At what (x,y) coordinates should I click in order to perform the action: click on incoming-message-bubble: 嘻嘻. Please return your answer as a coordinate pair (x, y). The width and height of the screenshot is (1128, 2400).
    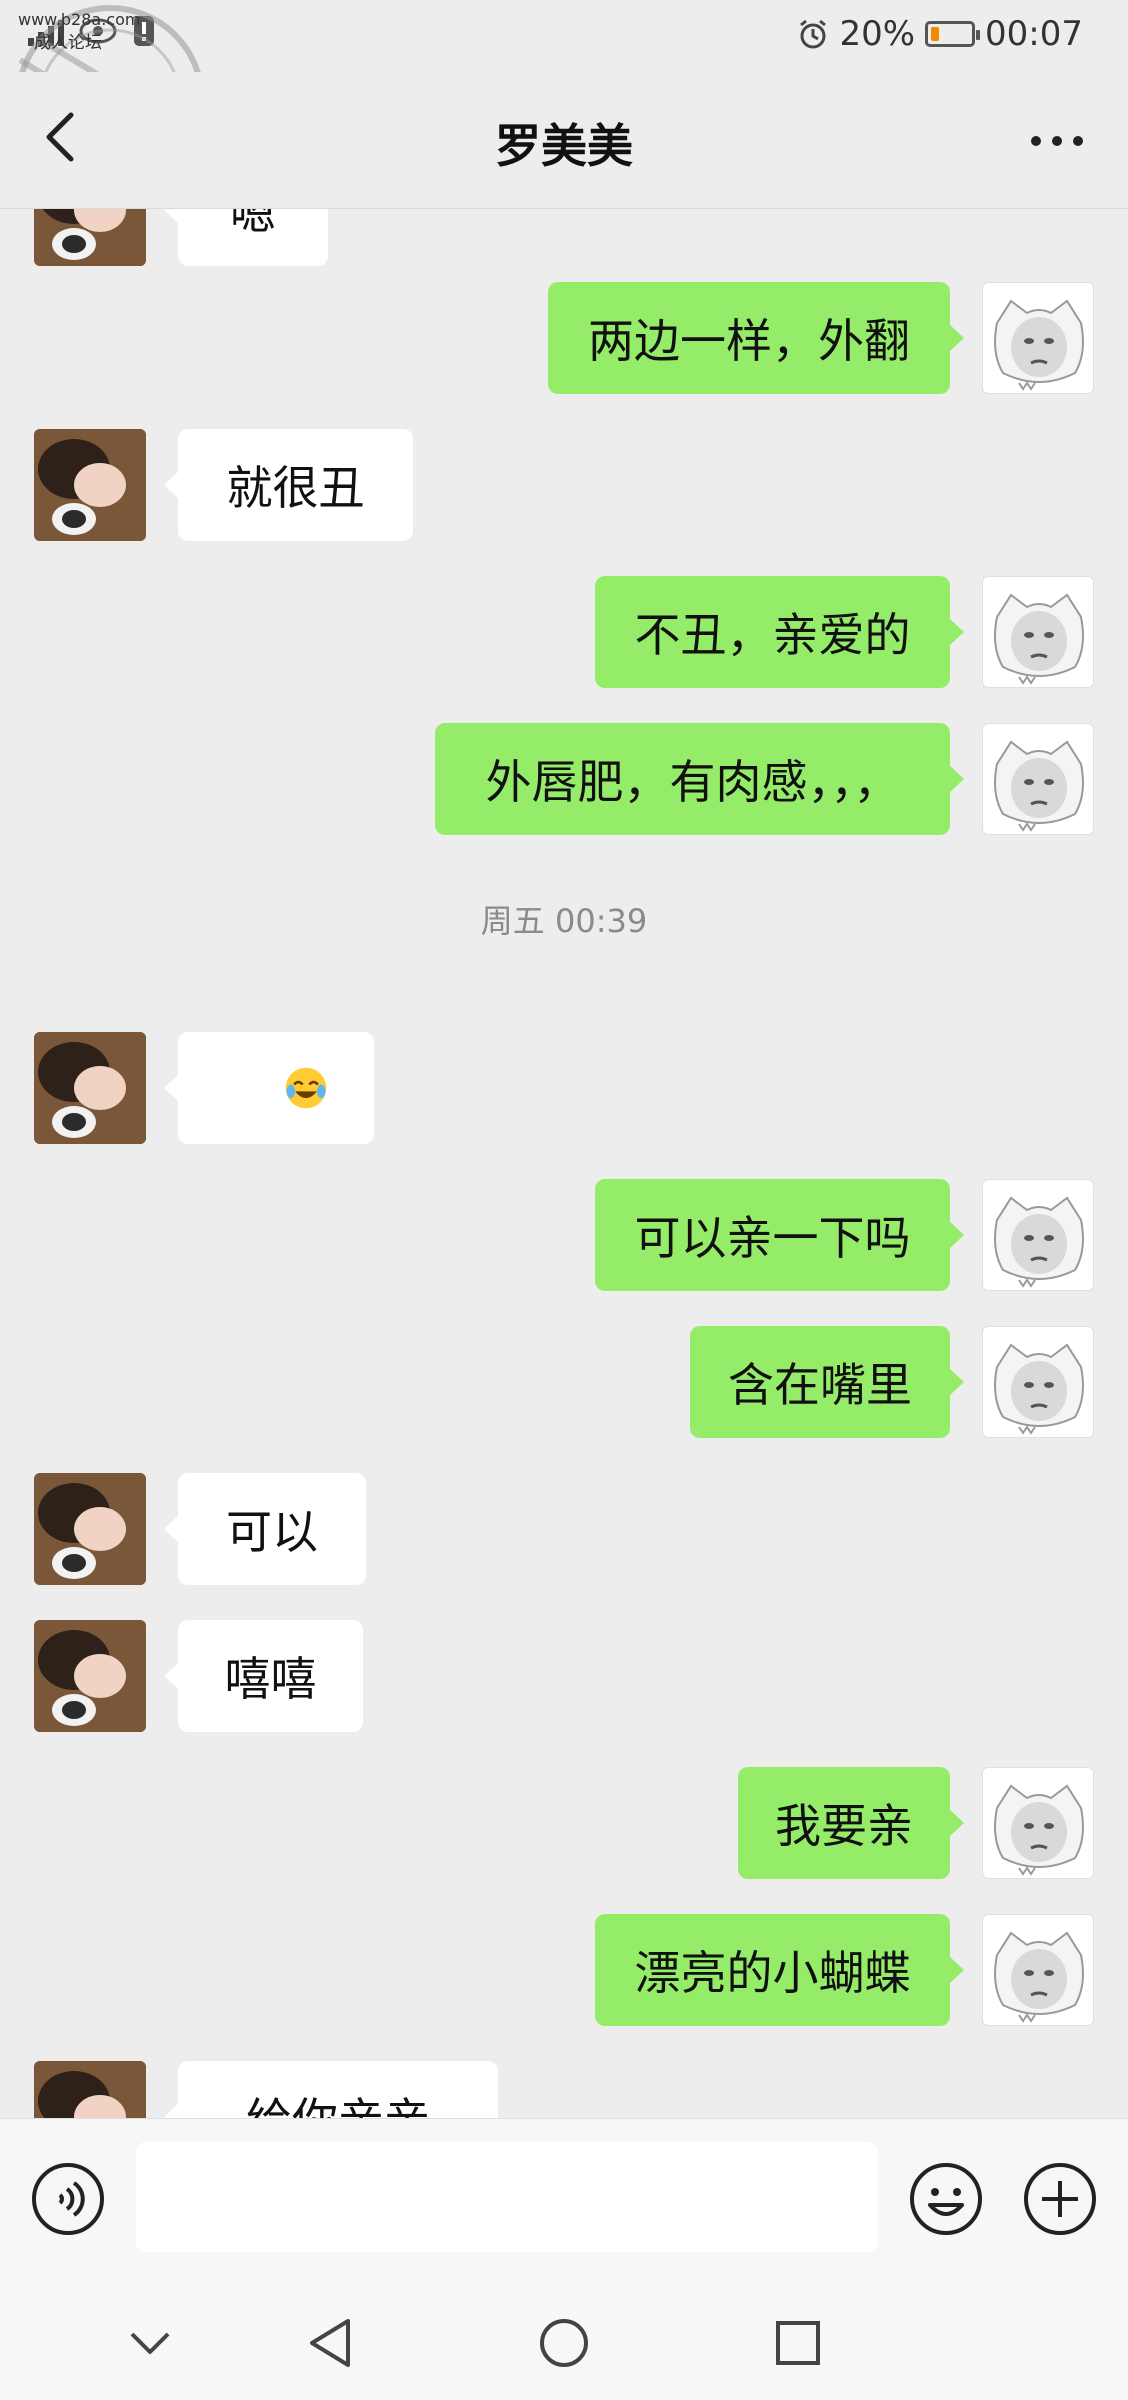
    Looking at the image, I should click on (263, 1676).